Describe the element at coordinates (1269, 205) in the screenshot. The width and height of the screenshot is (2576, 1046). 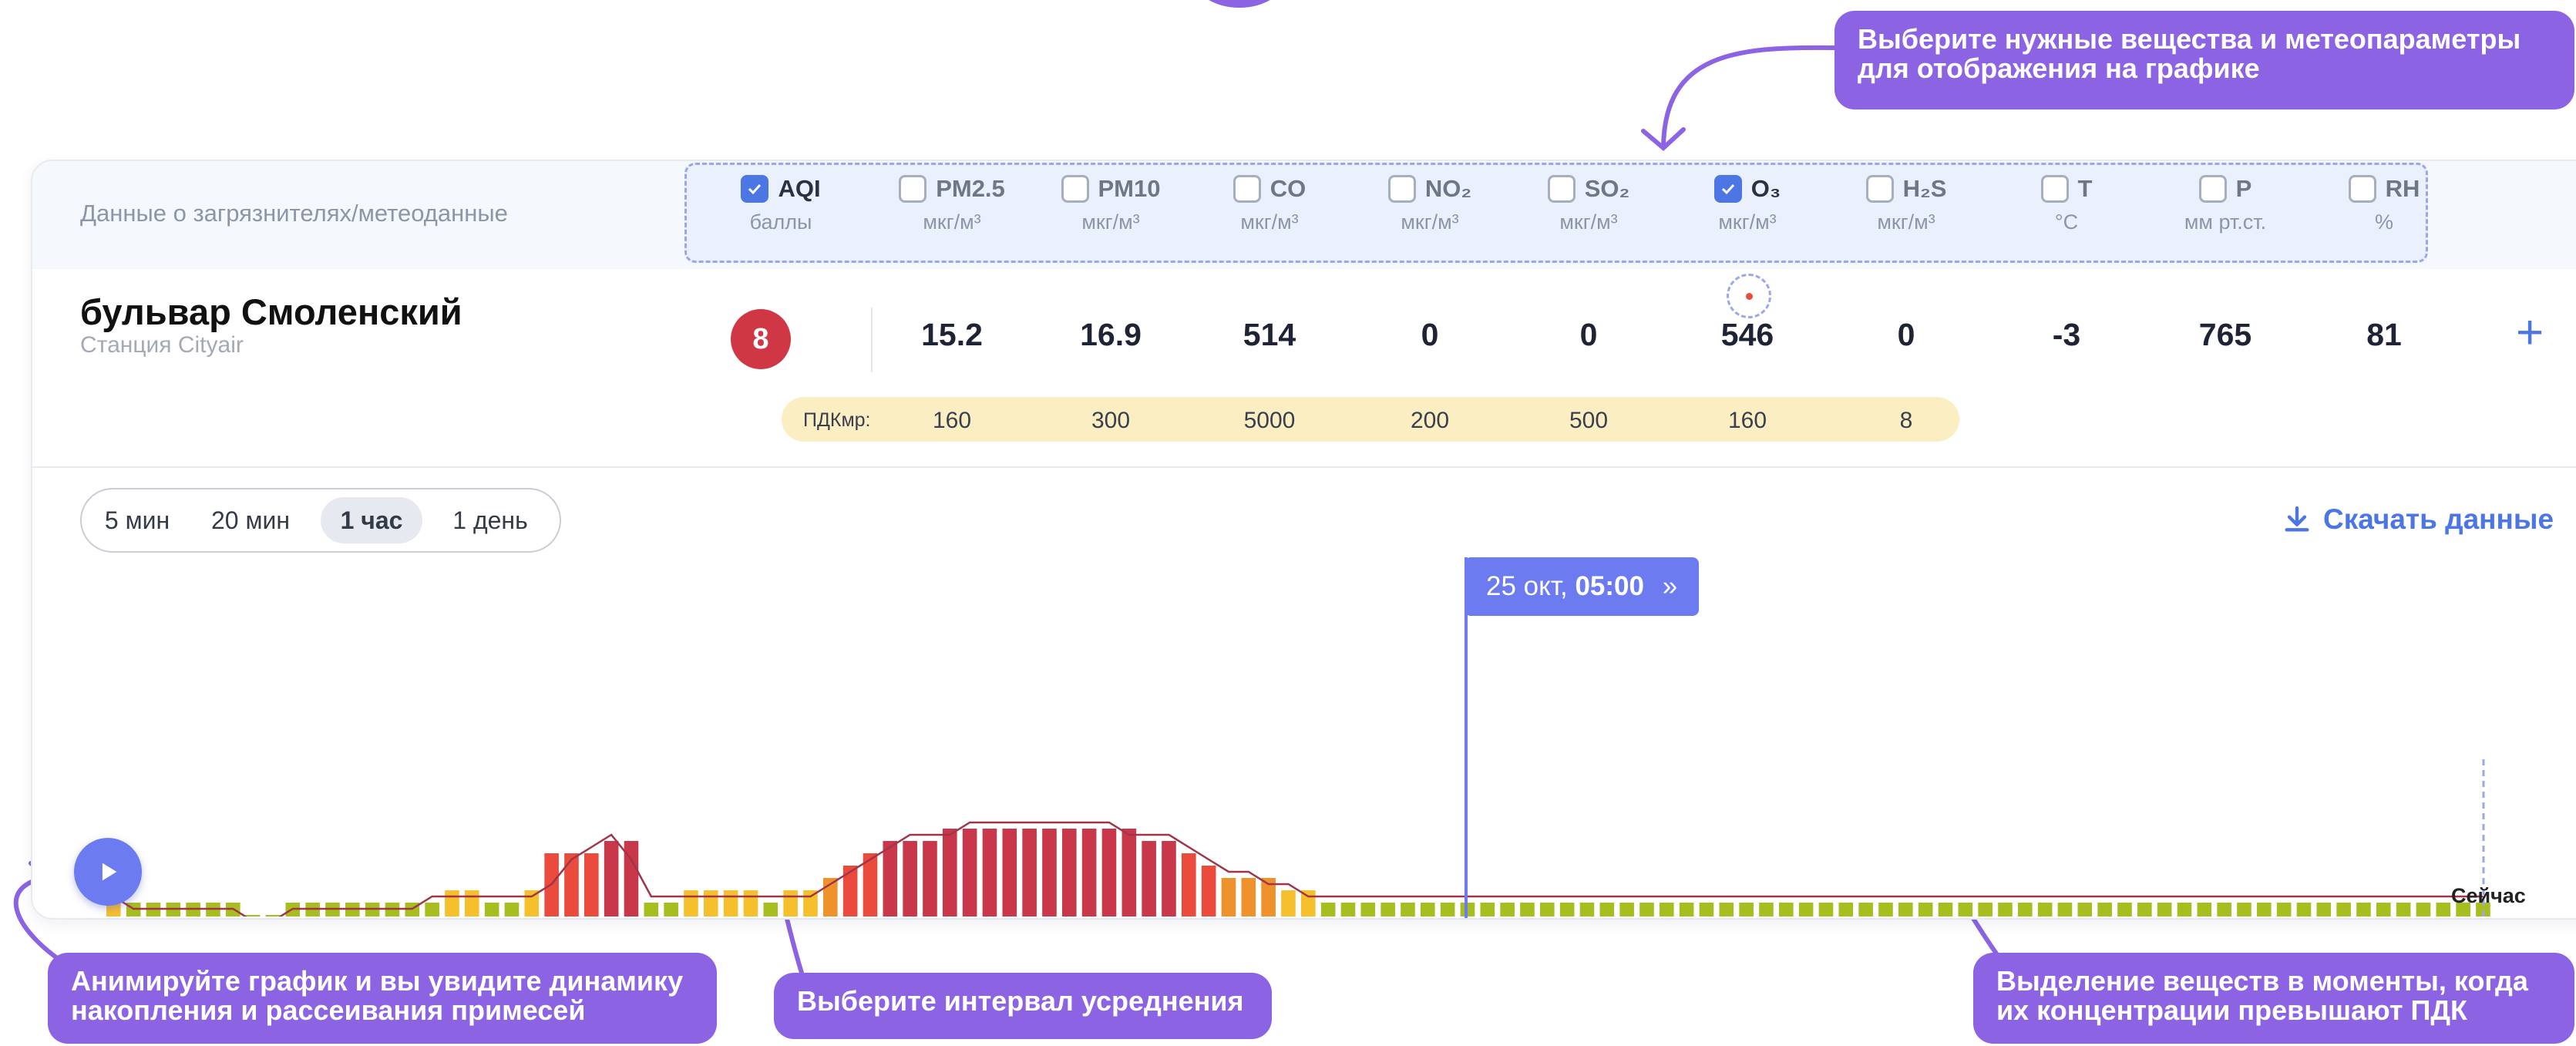
I see `param-co: CO мкг/м³` at that location.